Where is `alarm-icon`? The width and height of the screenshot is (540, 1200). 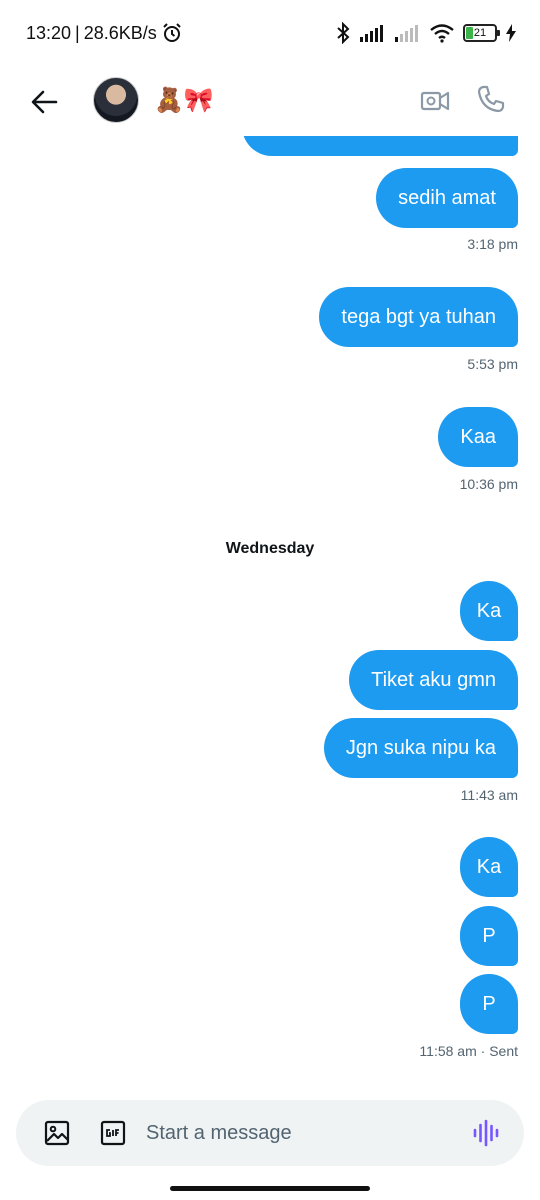
alarm-icon is located at coordinates (172, 32).